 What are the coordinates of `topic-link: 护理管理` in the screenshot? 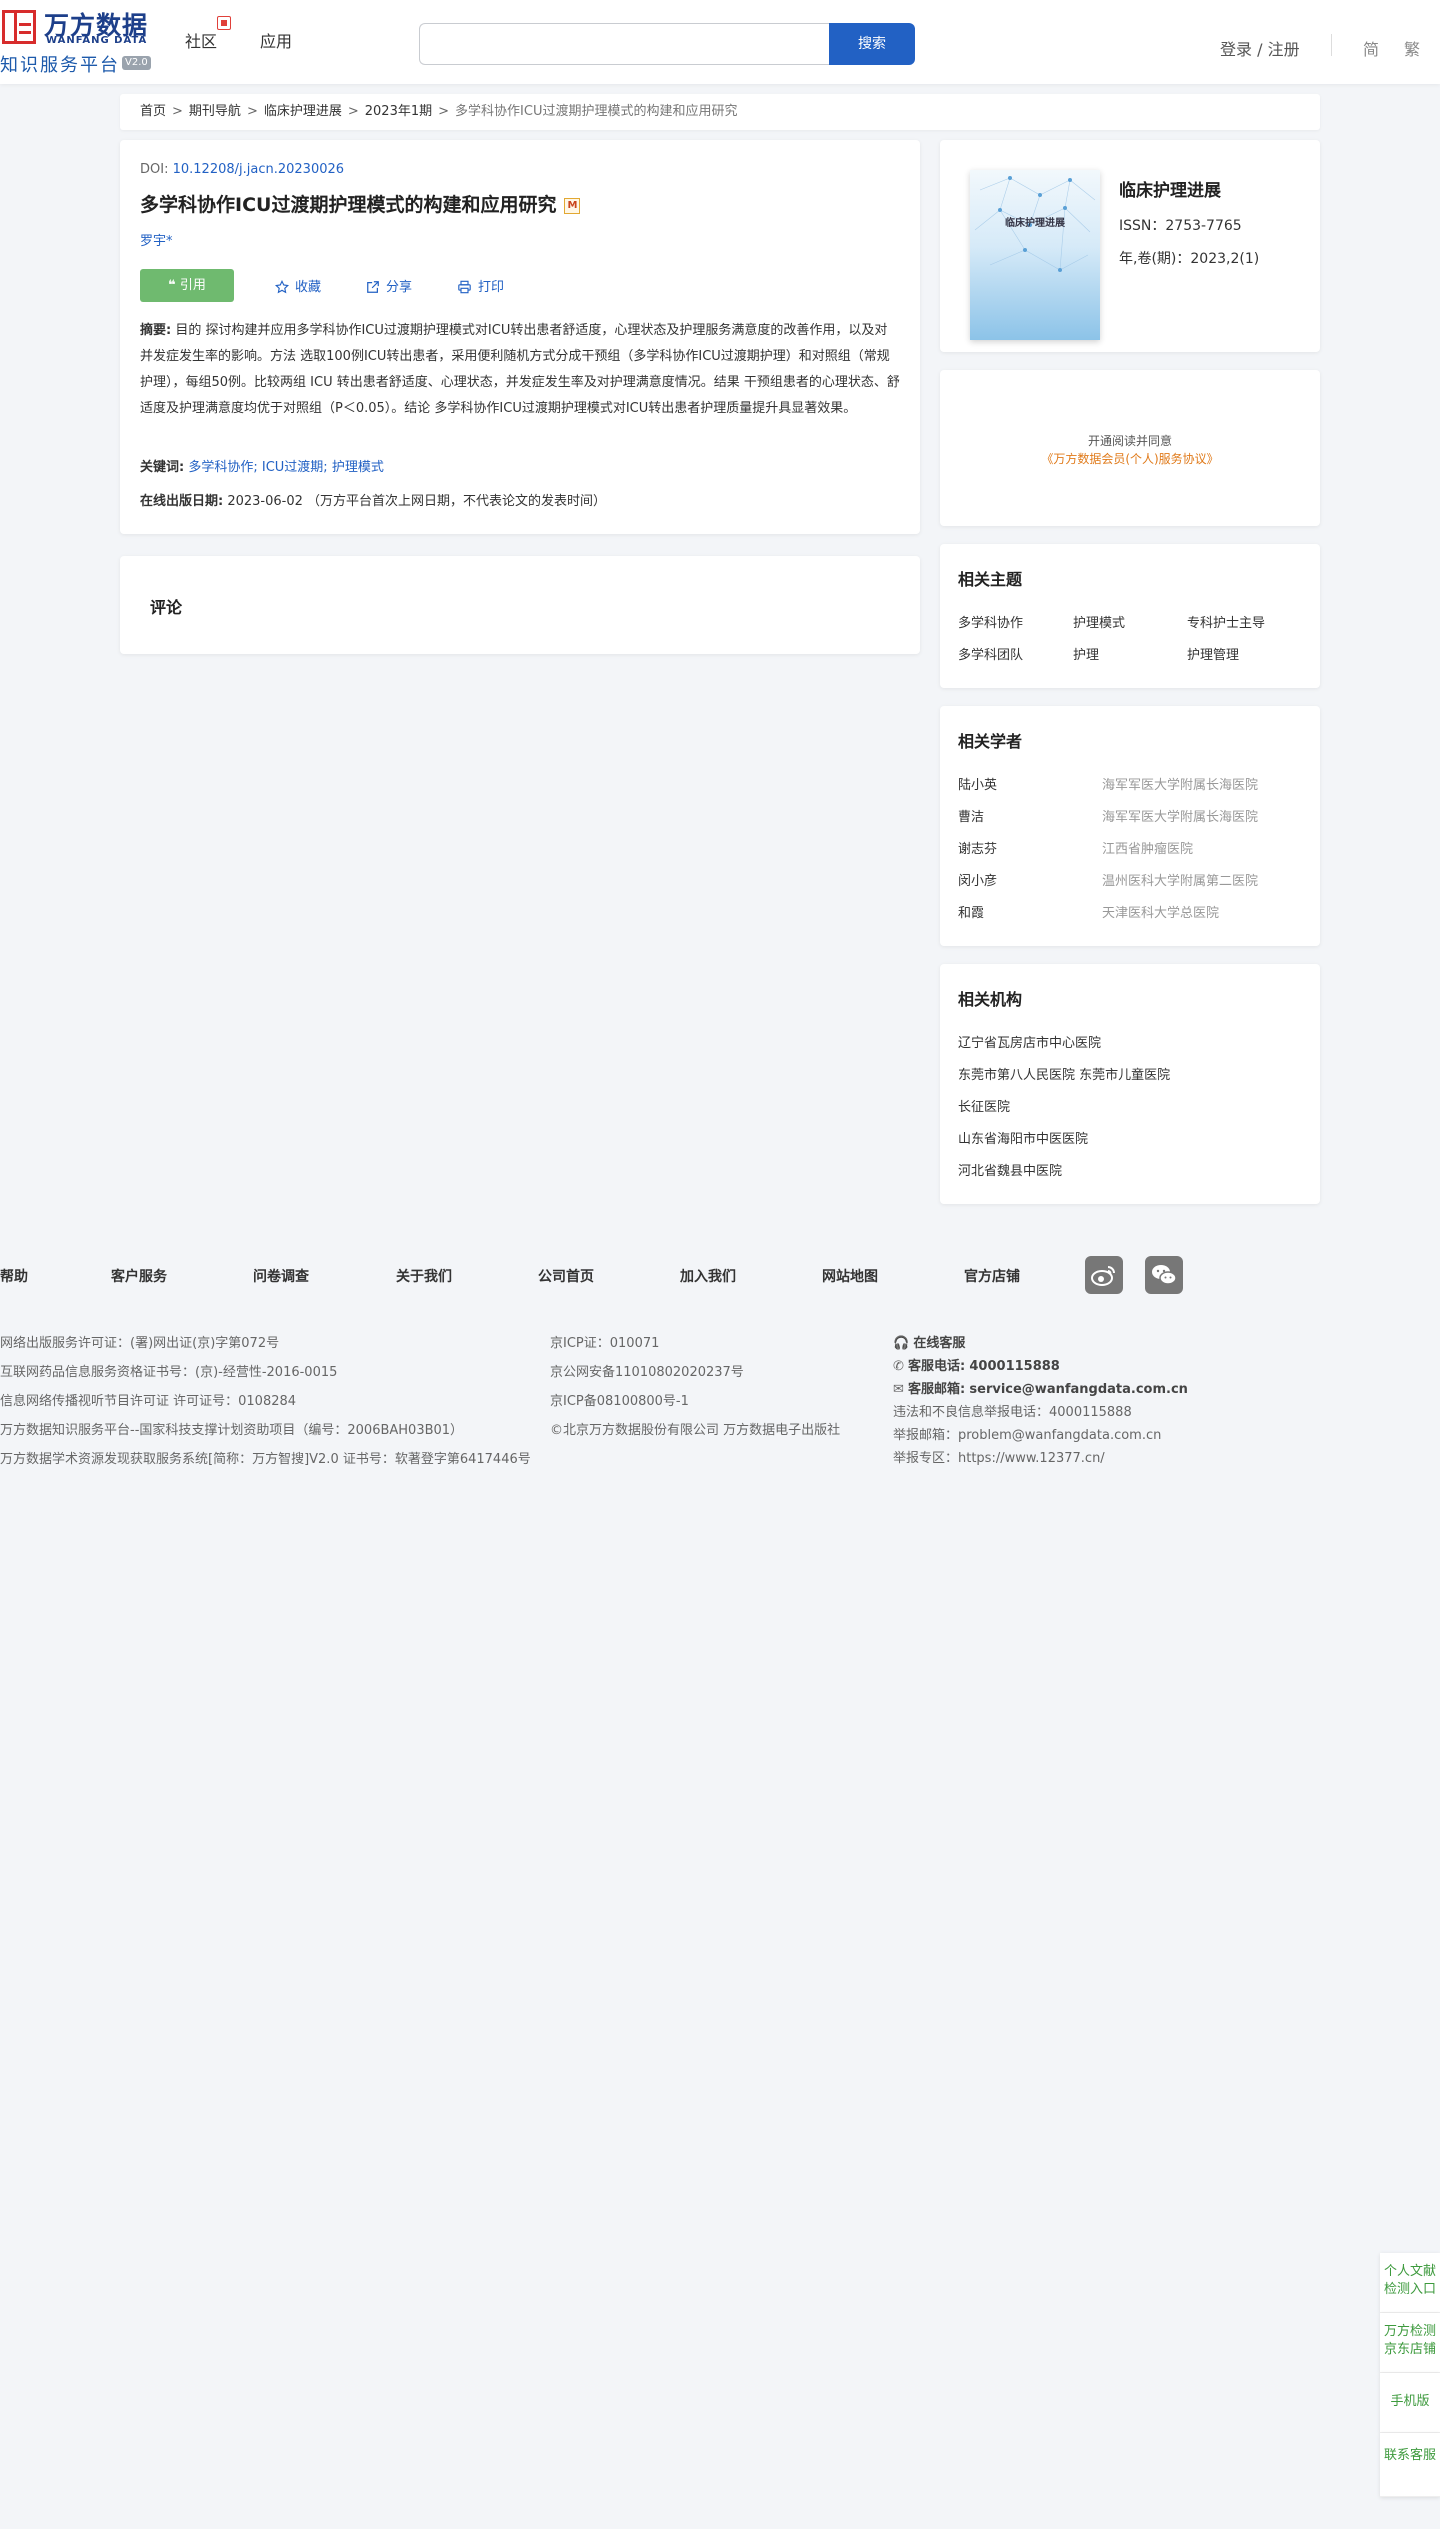 It's located at (1213, 653).